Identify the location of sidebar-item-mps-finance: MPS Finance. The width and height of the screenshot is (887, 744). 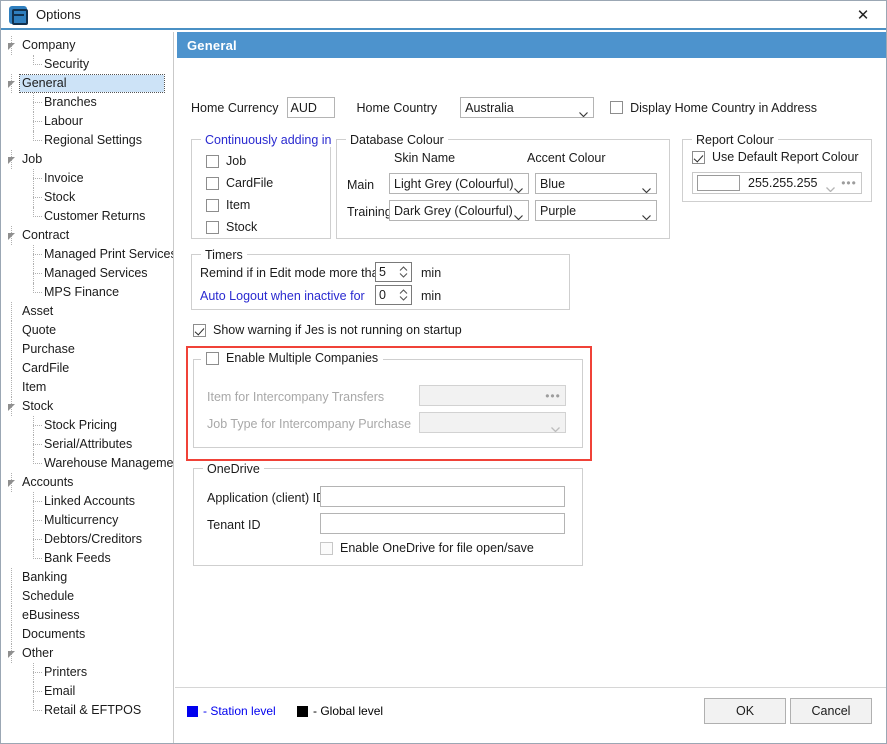
(87, 292).